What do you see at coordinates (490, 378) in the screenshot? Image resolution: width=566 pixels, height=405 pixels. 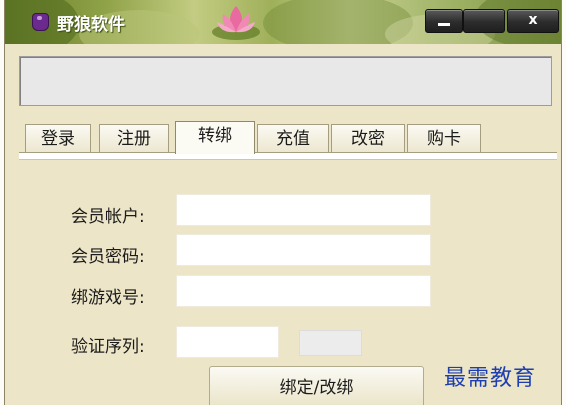 I see `watermark-text: 最需教育` at bounding box center [490, 378].